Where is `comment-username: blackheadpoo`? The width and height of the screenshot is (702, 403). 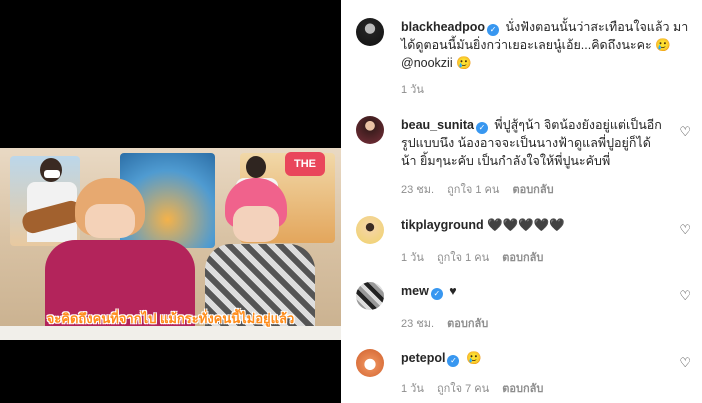 comment-username: blackheadpoo is located at coordinates (443, 27).